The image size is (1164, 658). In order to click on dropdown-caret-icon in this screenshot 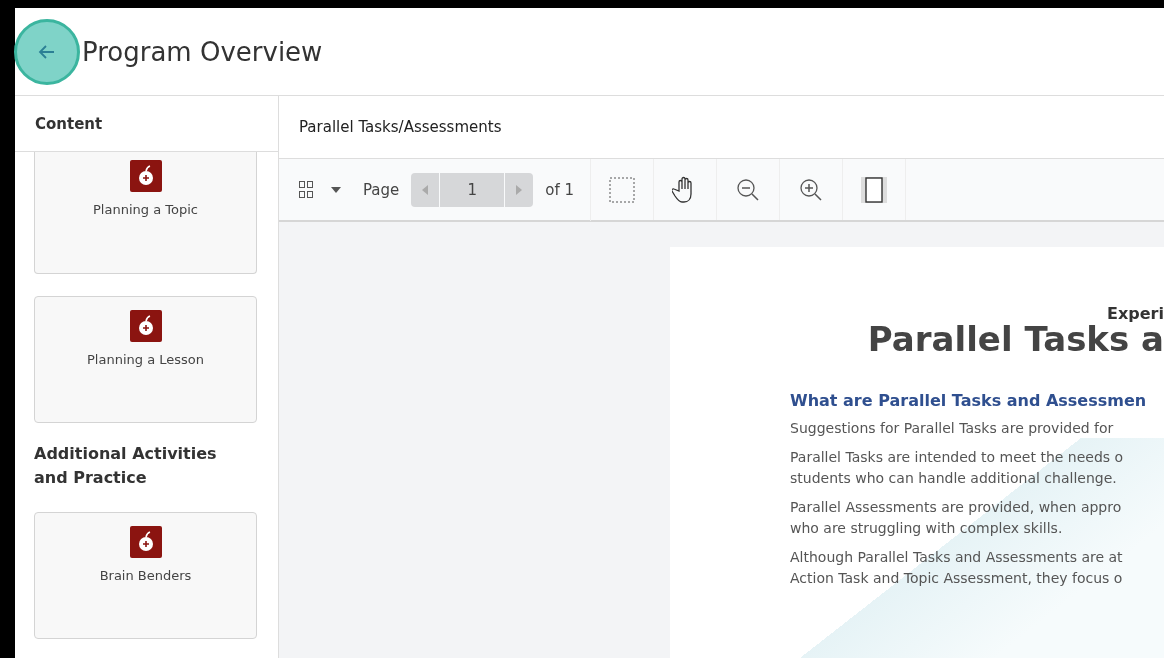, I will do `click(336, 189)`.